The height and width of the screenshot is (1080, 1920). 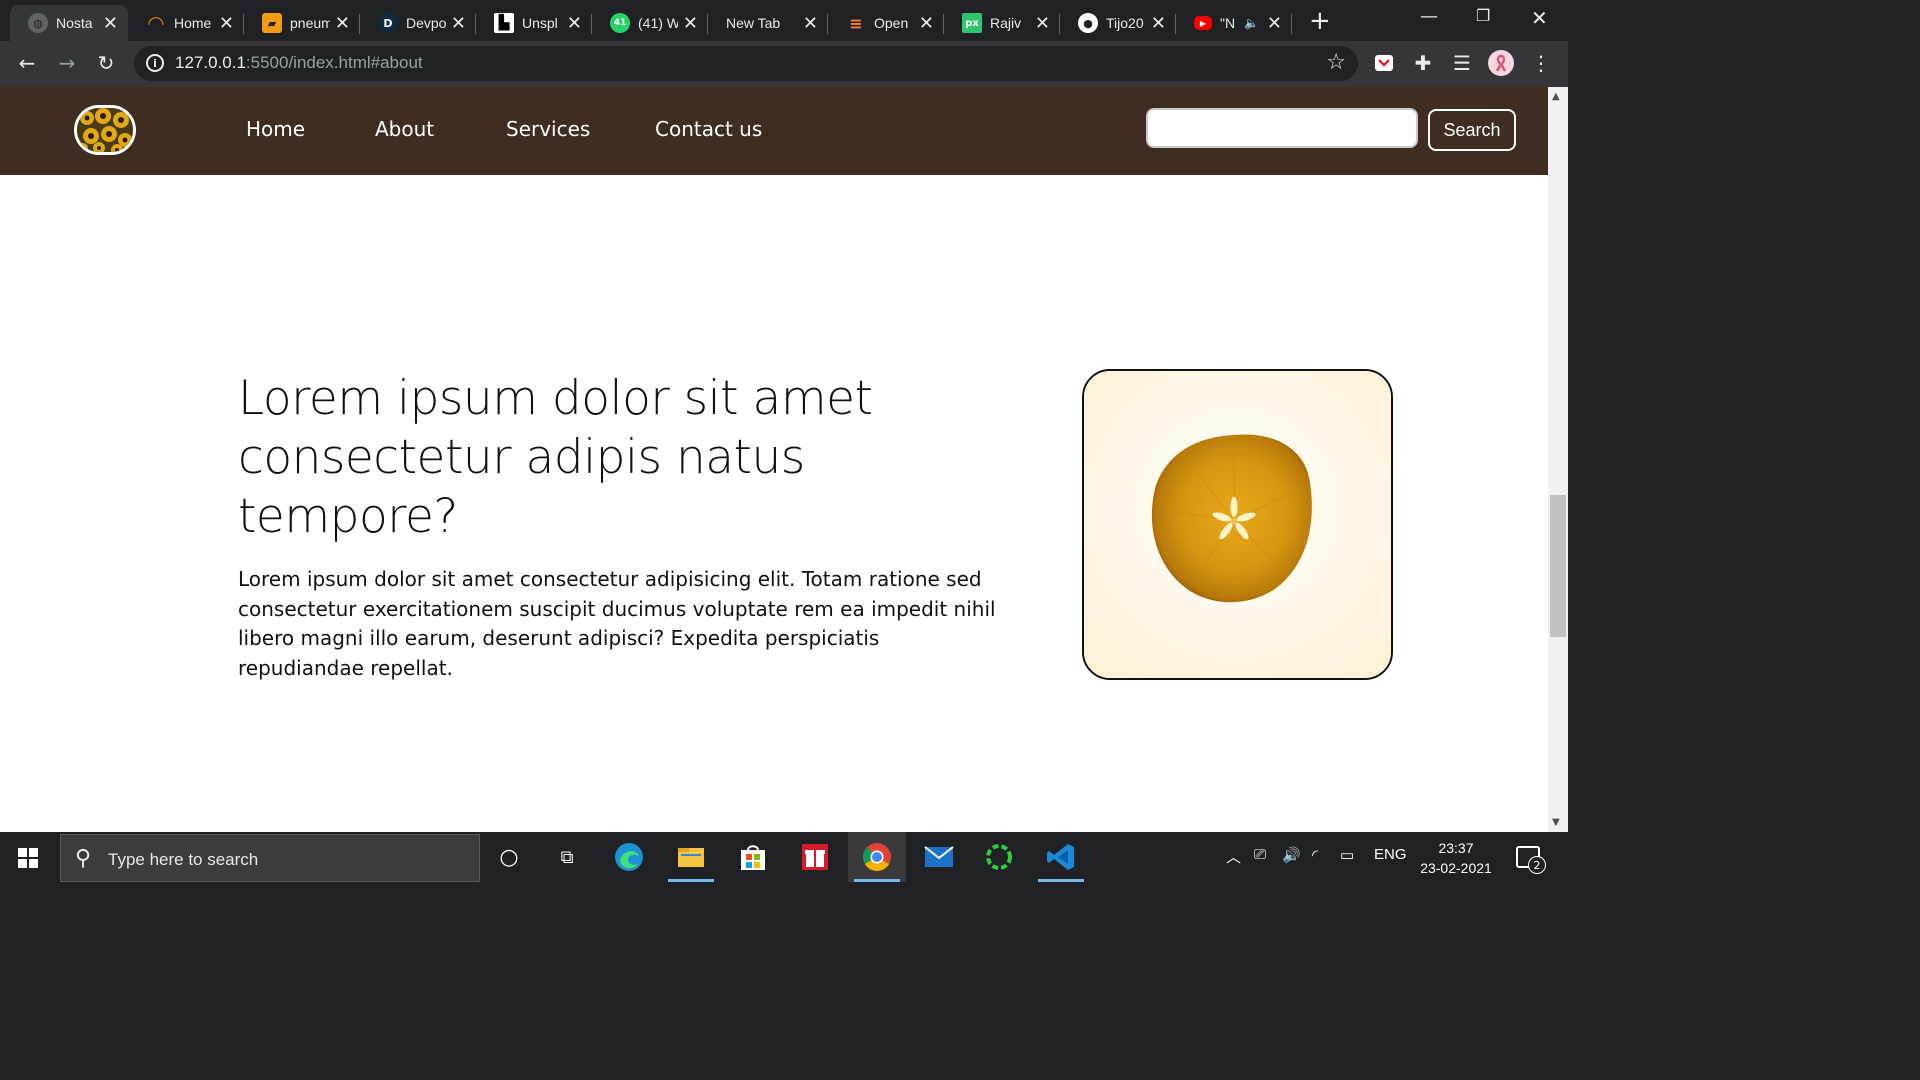 What do you see at coordinates (1251, 23) in the screenshot?
I see `speaker-icon: 🔈` at bounding box center [1251, 23].